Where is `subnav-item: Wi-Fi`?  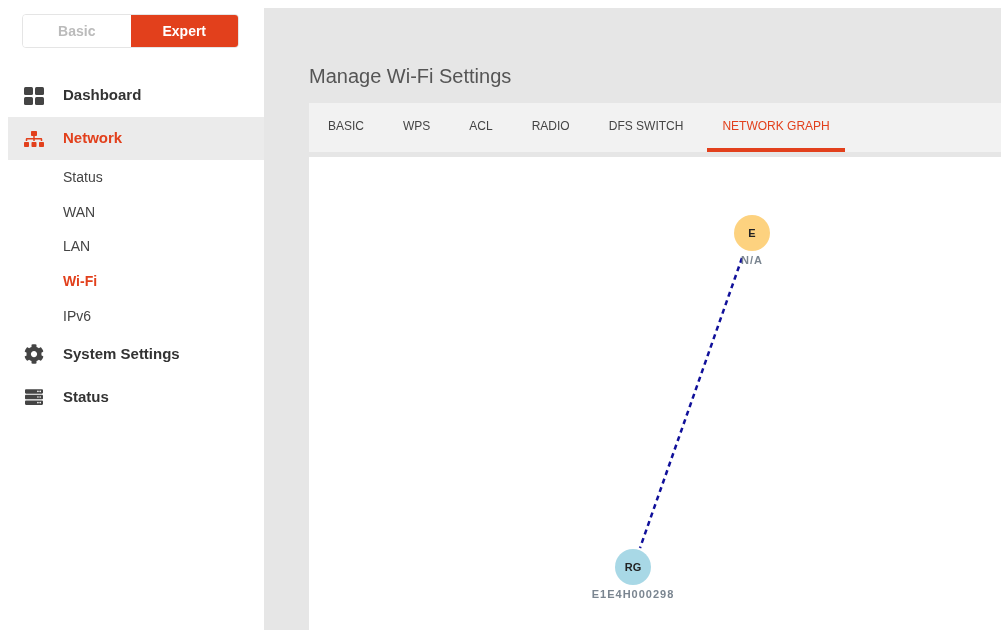
subnav-item: Wi-Fi is located at coordinates (80, 281).